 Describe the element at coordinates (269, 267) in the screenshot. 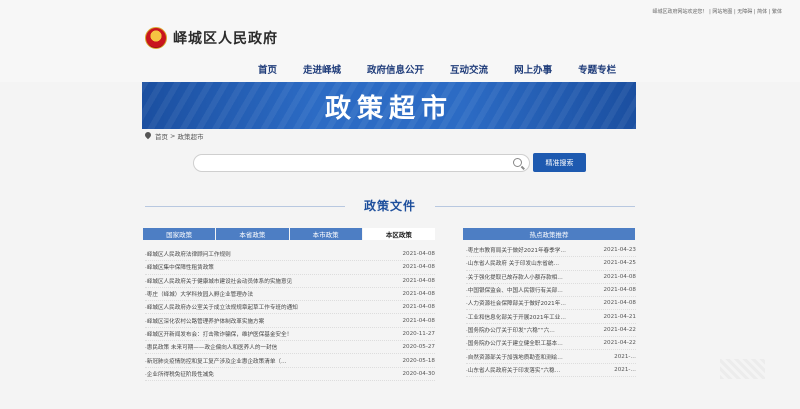

I see `item-title: ·峄城区集中保障性租赁政策` at that location.